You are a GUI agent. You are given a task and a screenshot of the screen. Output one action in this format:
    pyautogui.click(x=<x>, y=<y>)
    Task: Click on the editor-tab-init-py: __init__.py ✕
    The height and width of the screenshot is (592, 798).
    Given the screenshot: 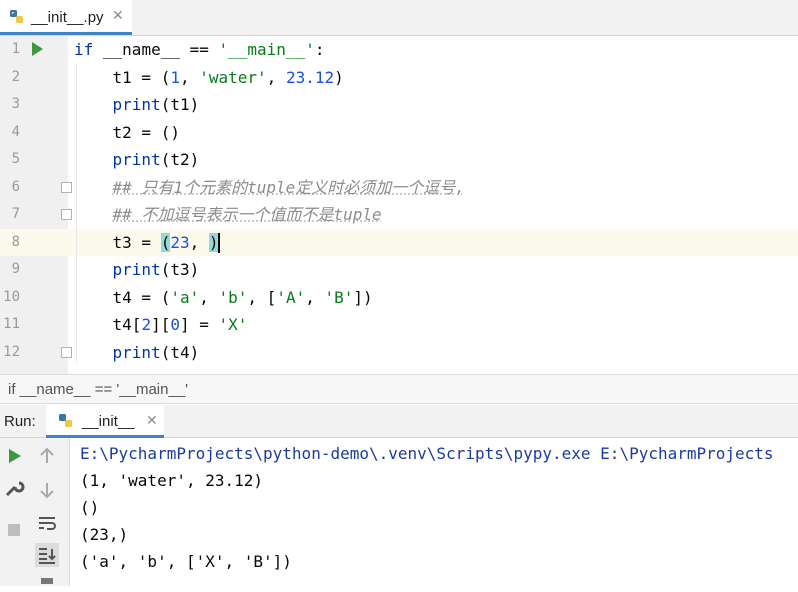 What is the action you would take?
    pyautogui.click(x=66, y=17)
    